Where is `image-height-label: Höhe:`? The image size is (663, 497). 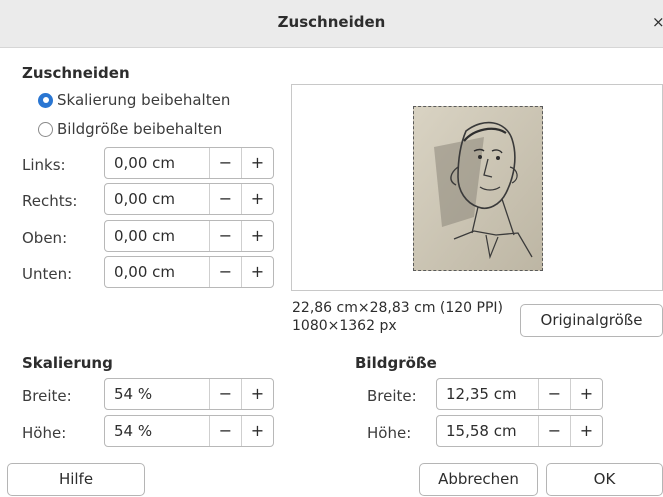
image-height-label: Höhe: is located at coordinates (389, 433).